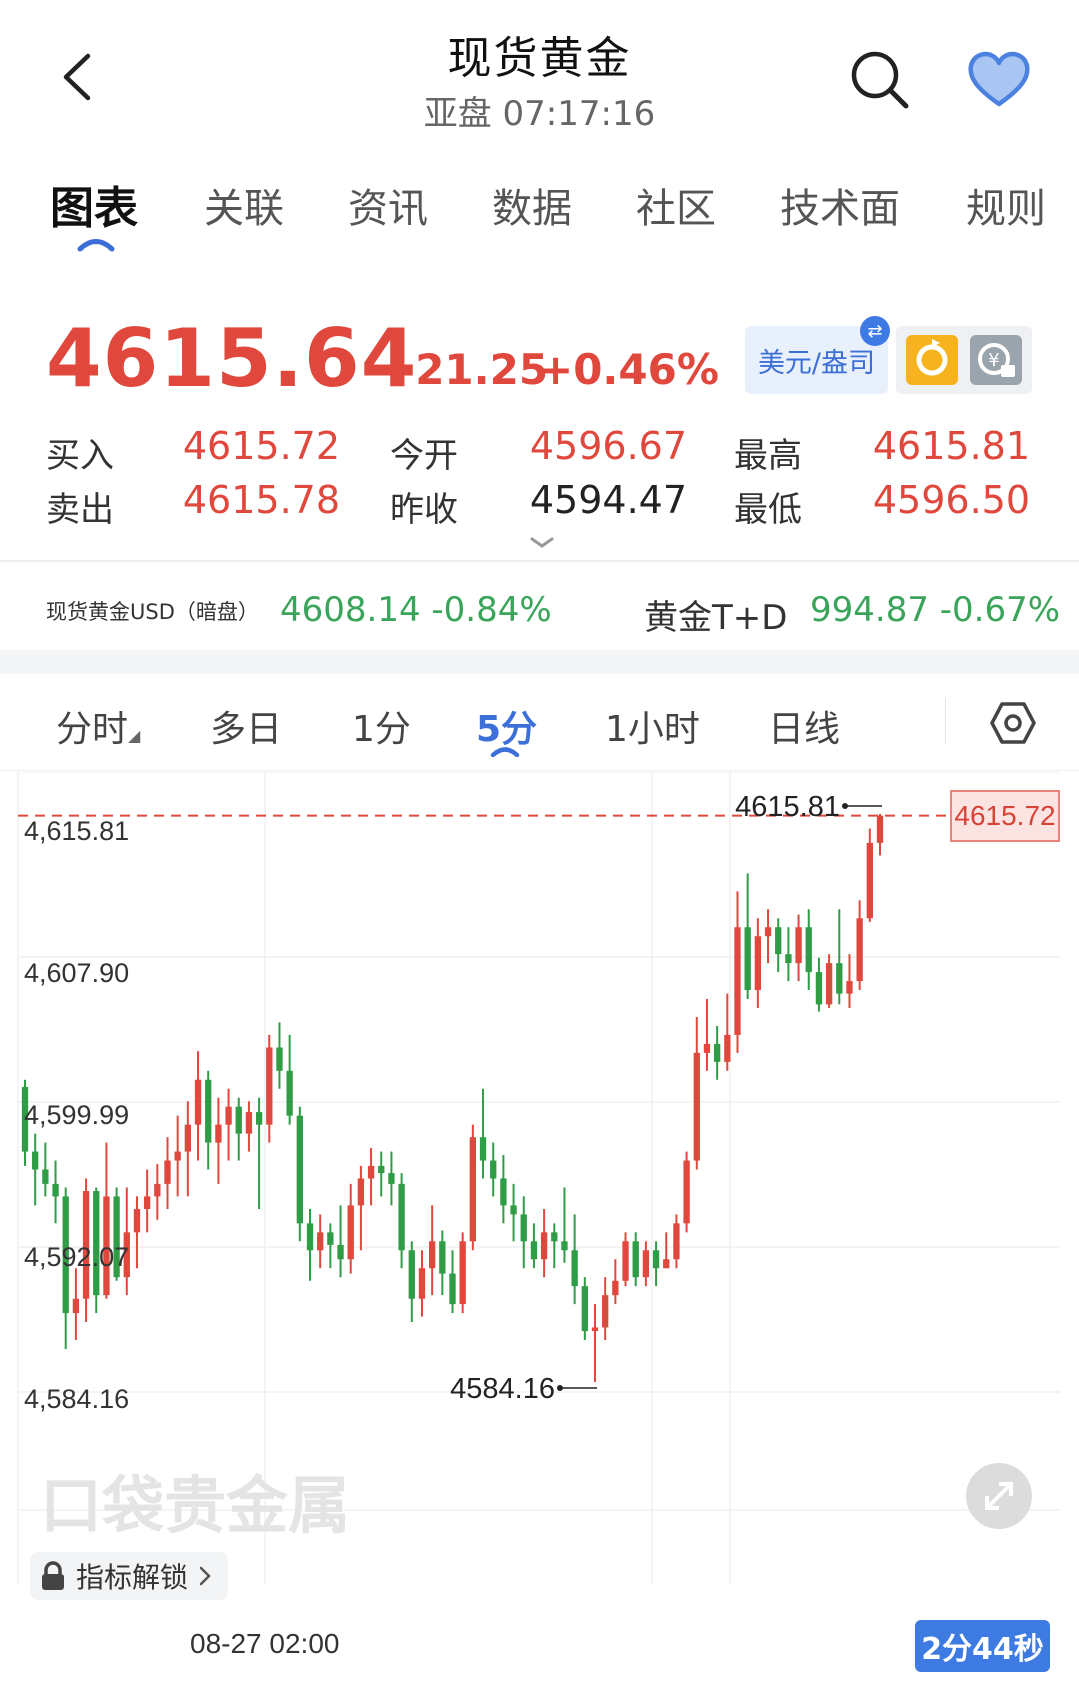 The height and width of the screenshot is (1682, 1079). Describe the element at coordinates (76, 1115) in the screenshot. I see `y-axis-tick-label: 4,599.99` at that location.